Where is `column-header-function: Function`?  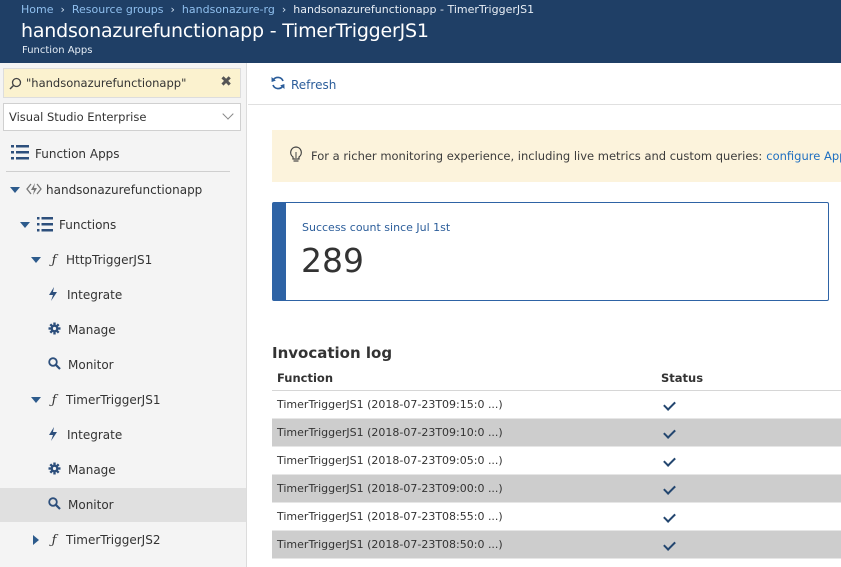
column-header-function: Function is located at coordinates (305, 378).